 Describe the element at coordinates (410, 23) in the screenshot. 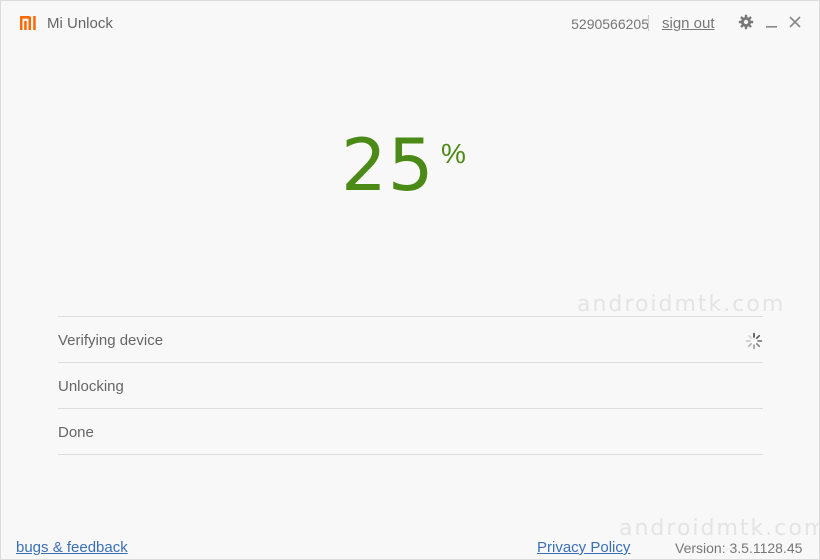

I see `title-bar: Mi Unlock 5290566205 sign out` at that location.